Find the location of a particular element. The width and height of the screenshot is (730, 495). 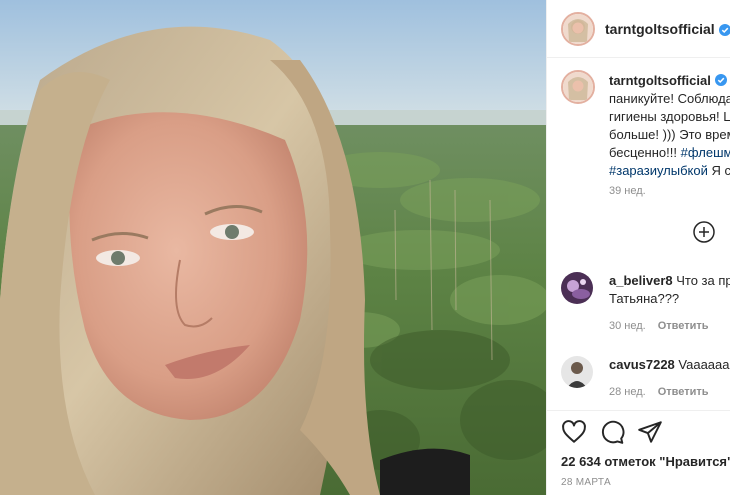

caption-line-6: Я с is located at coordinates (718, 170).